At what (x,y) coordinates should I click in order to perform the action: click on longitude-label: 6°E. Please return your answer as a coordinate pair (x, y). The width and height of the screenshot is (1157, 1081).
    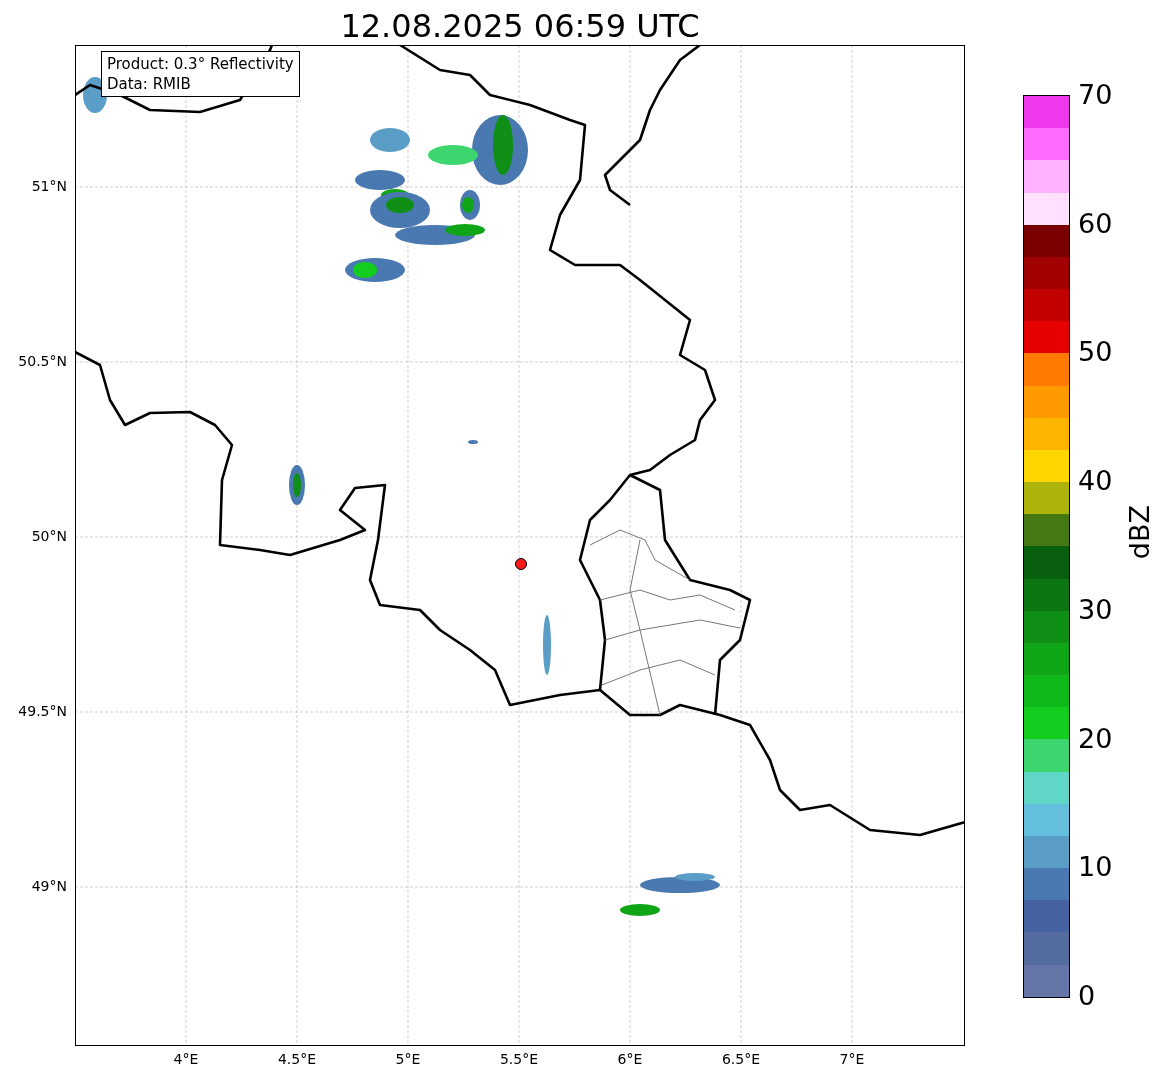
    Looking at the image, I should click on (630, 1059).